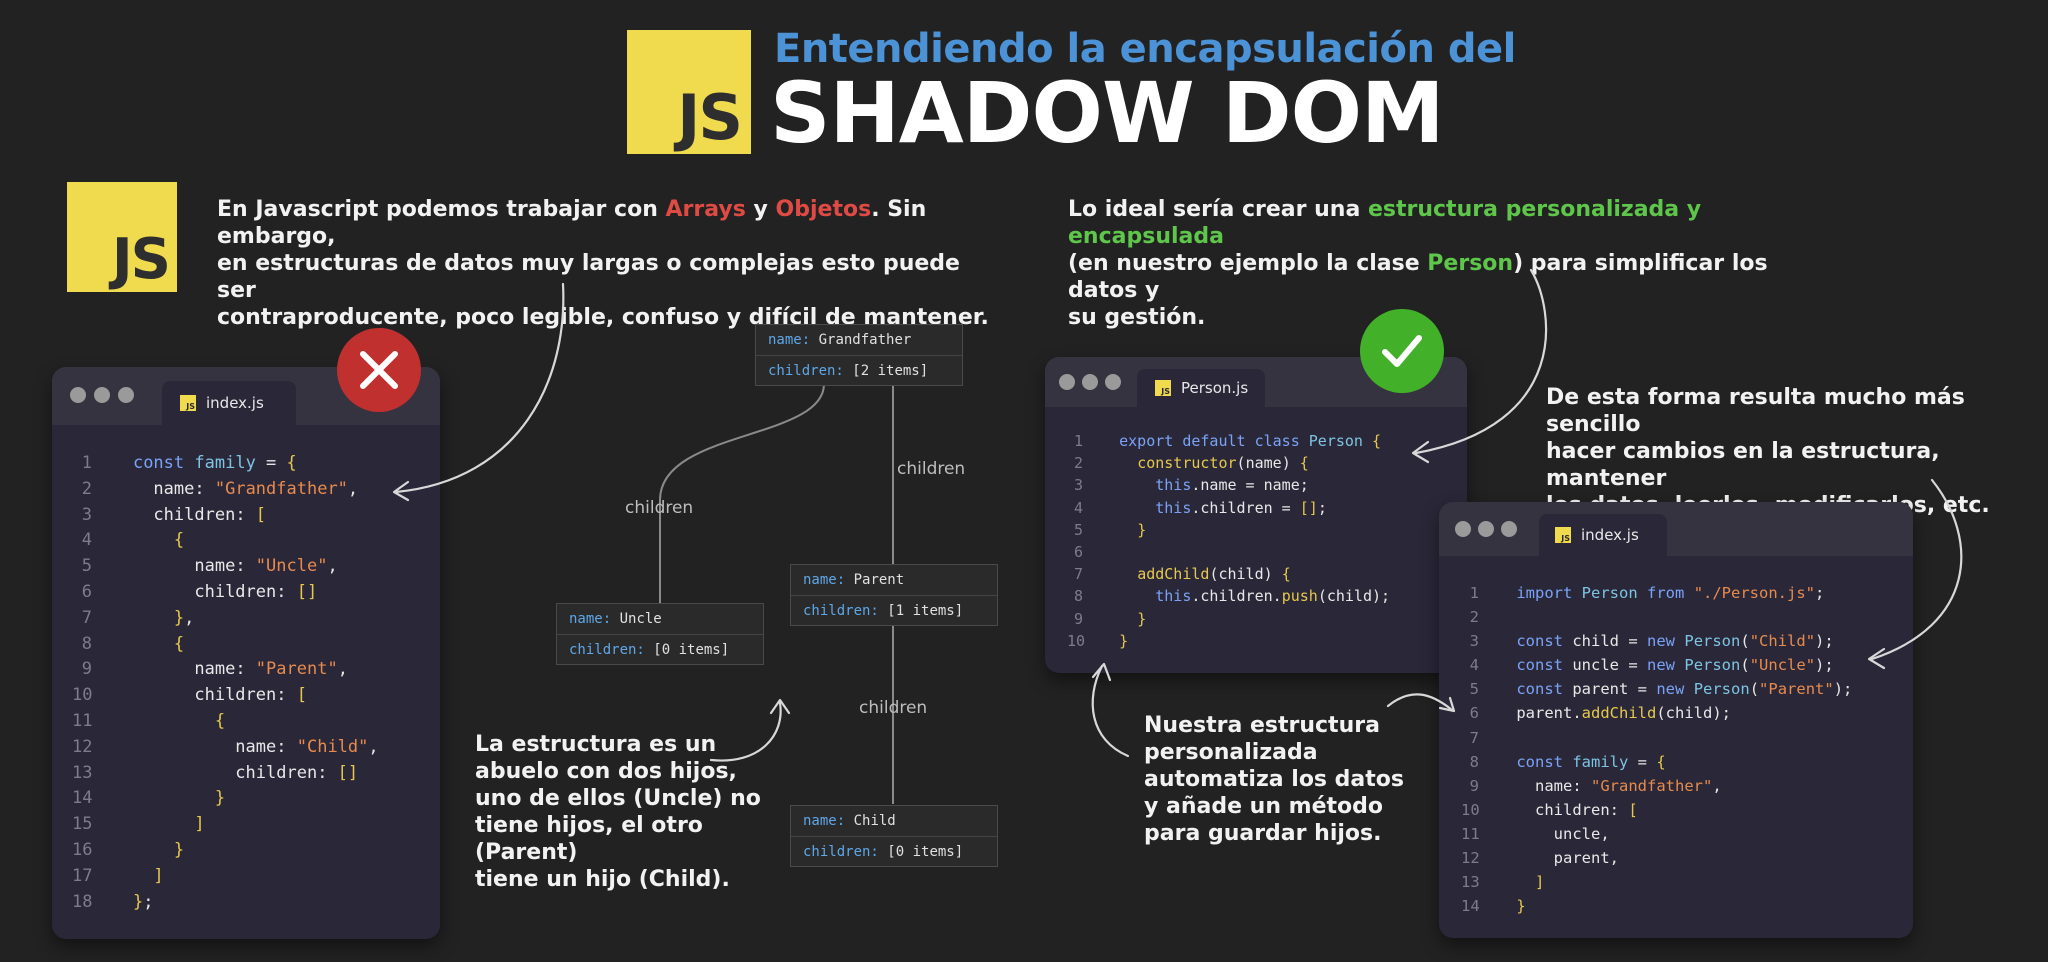 The height and width of the screenshot is (962, 2048). Describe the element at coordinates (589, 839) in the screenshot. I see `note-center-line-4: tiene hijos, el otro (Parent)` at that location.